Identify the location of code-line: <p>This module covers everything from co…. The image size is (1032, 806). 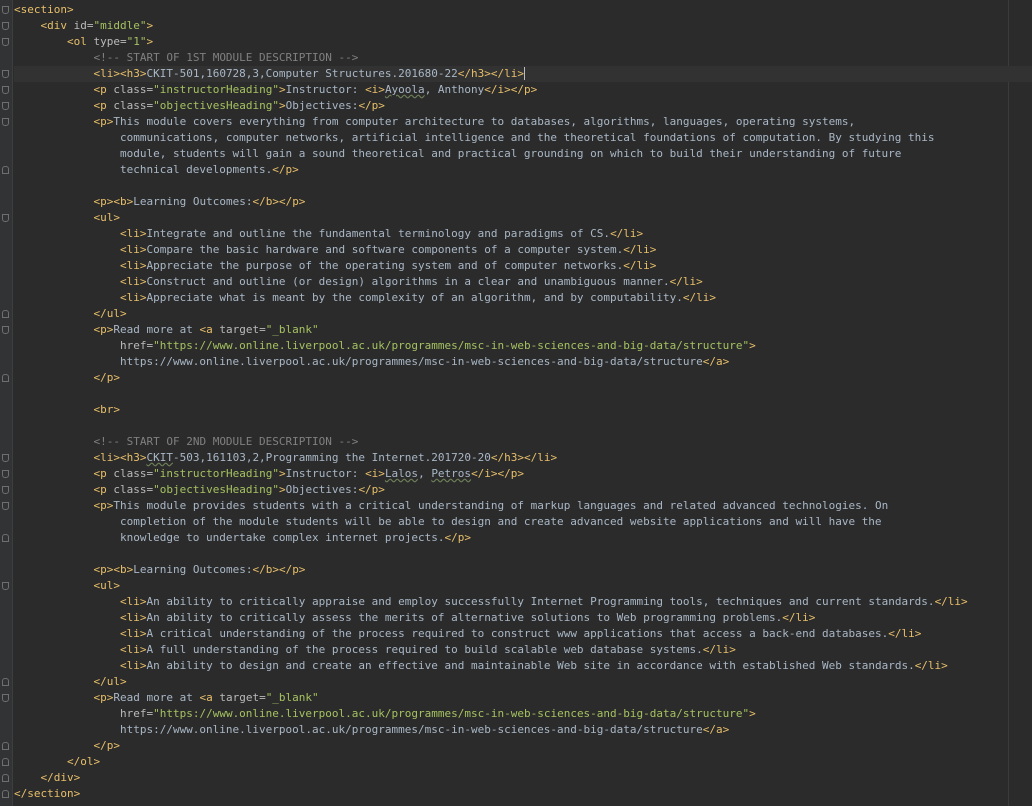
(523, 122).